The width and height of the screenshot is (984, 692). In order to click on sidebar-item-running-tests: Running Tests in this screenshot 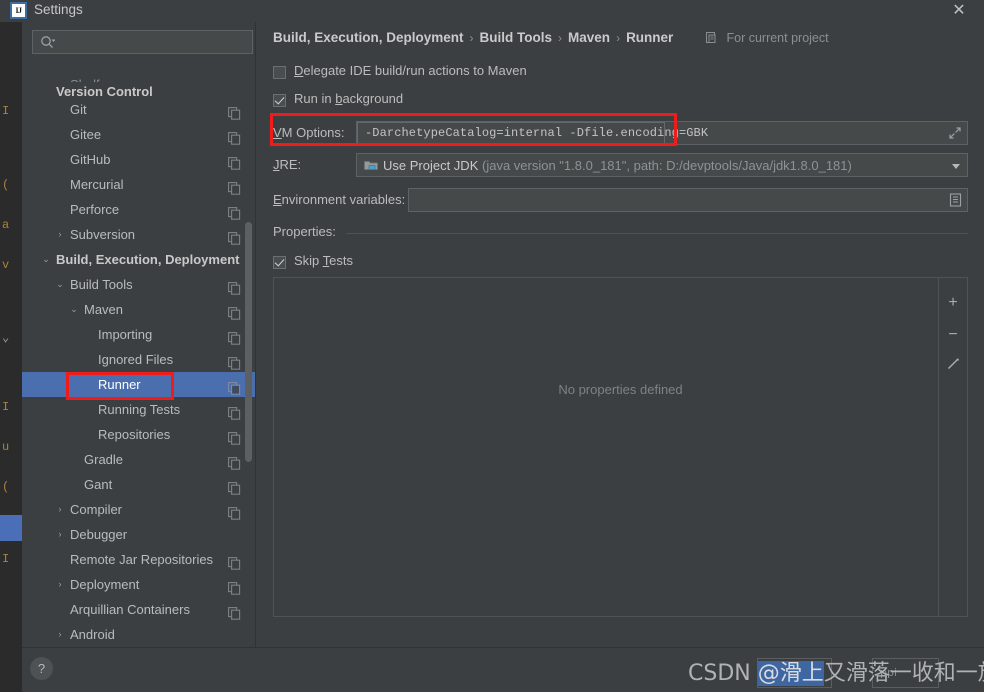, I will do `click(138, 409)`.